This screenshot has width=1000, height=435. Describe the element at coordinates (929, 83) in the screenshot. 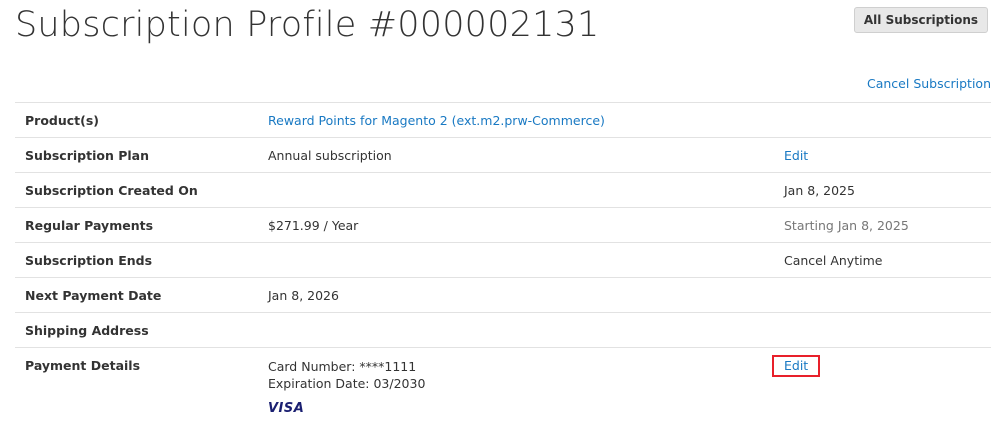

I see `cancel-subscription-link: Cancel Subscription` at that location.